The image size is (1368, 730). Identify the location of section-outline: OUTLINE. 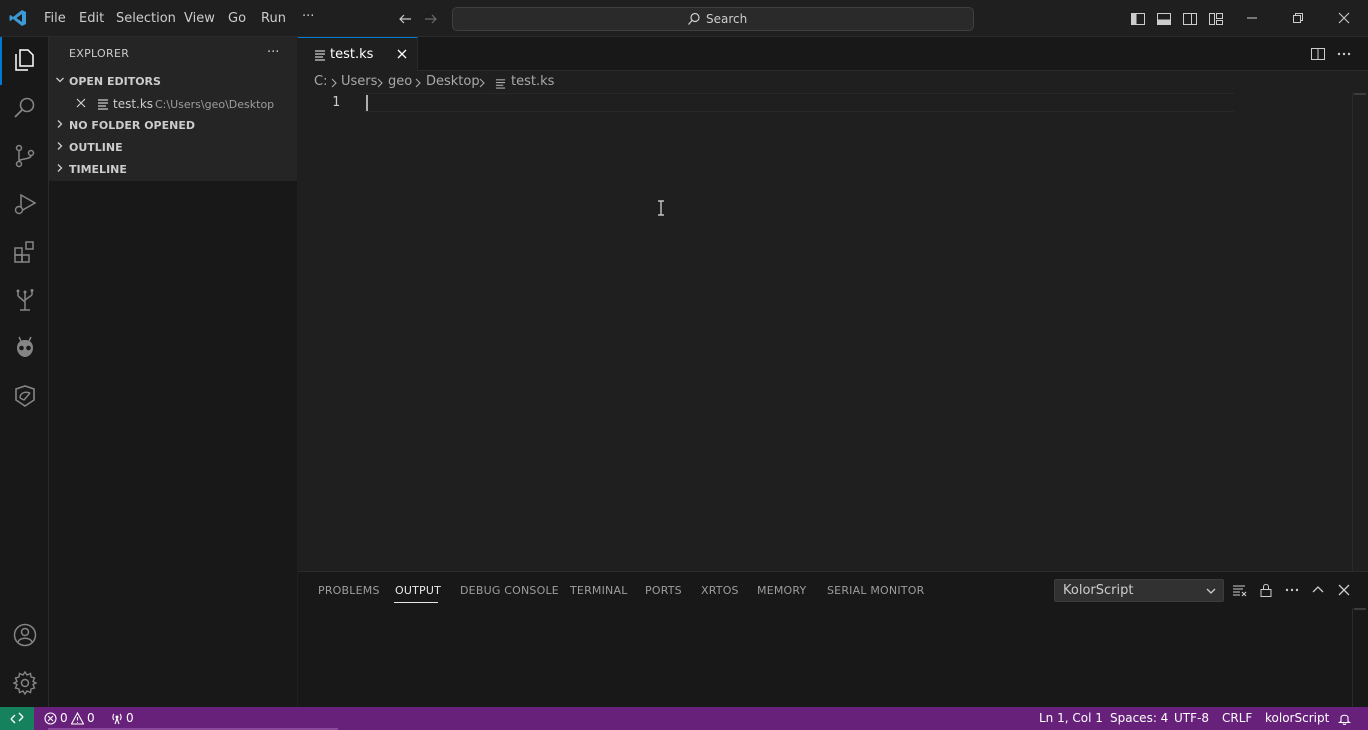
(173, 148).